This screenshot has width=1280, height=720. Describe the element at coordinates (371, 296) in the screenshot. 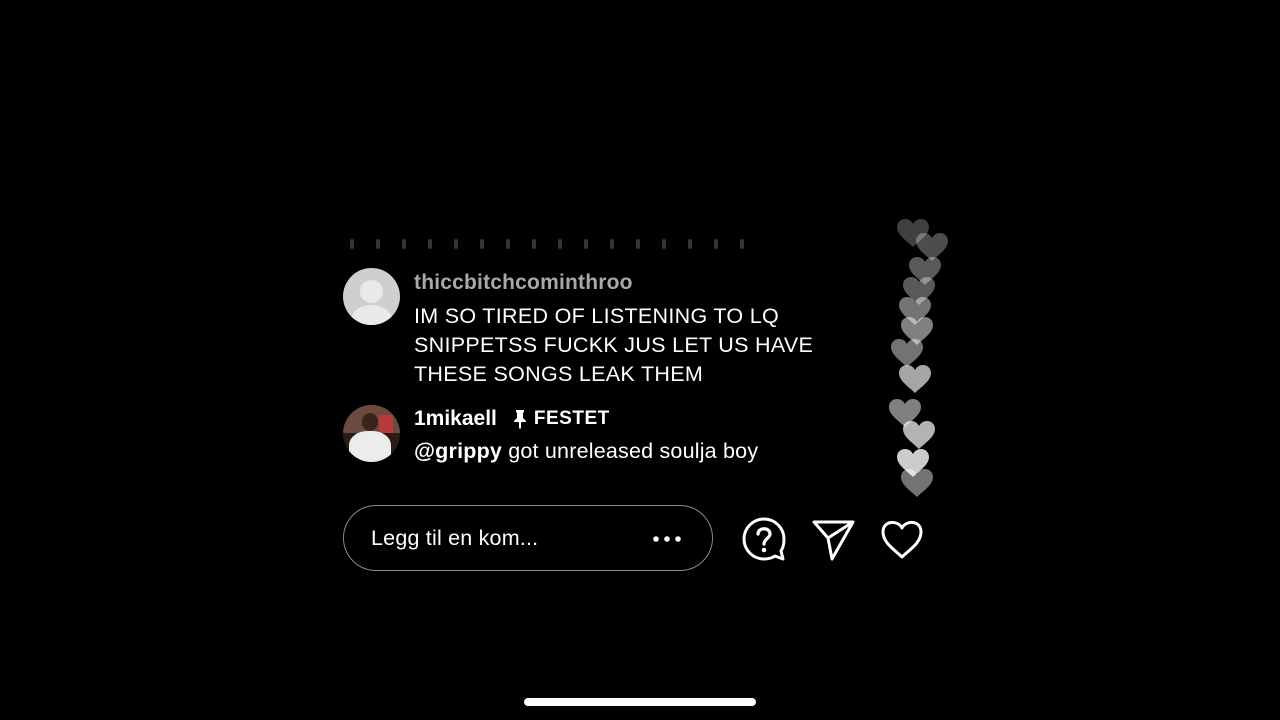

I see `default-avatar-icon` at that location.